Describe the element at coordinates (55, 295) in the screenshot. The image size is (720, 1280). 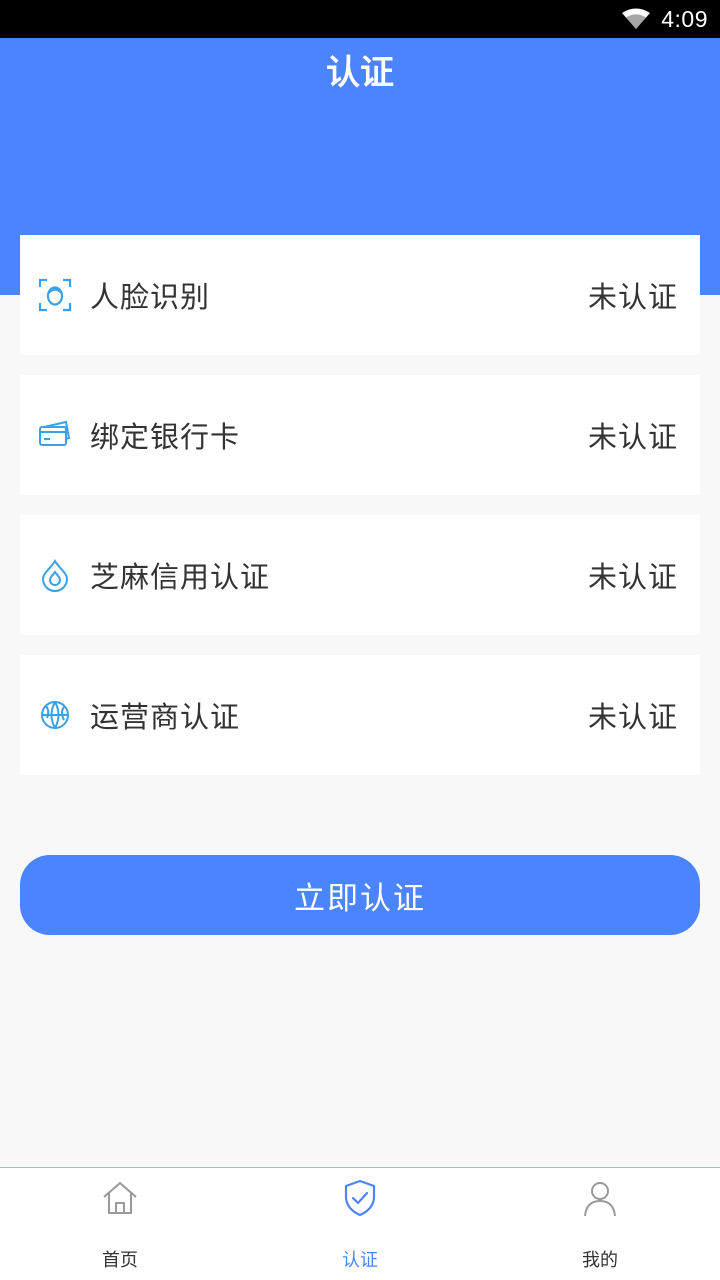
I see `face-scan-icon` at that location.